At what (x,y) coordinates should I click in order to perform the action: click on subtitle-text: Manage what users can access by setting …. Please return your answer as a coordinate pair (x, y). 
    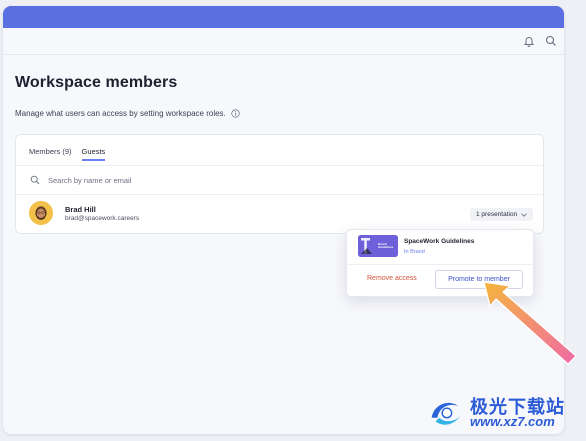
    Looking at the image, I should click on (120, 113).